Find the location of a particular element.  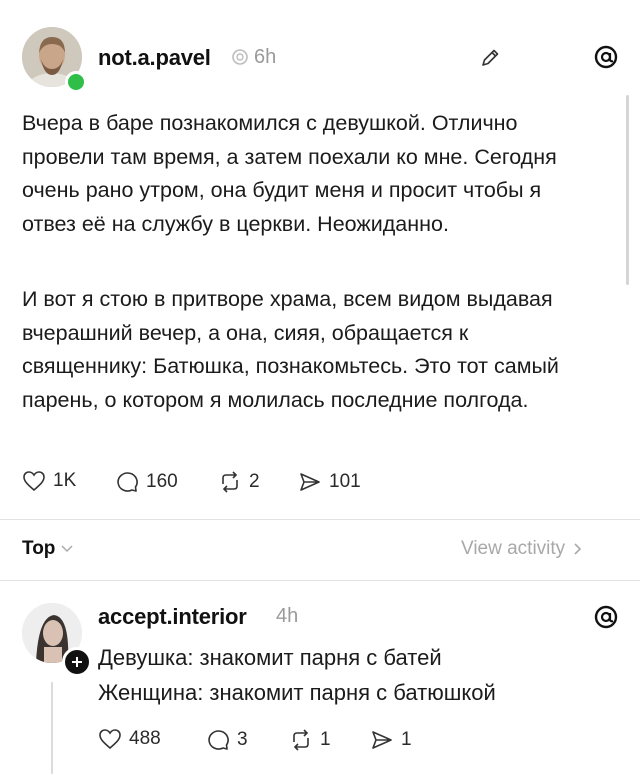

scrollbar is located at coordinates (627, 190).